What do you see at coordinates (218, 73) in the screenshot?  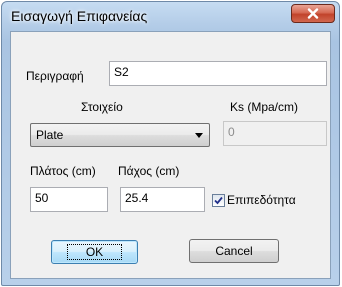 I see `description-input: S2` at bounding box center [218, 73].